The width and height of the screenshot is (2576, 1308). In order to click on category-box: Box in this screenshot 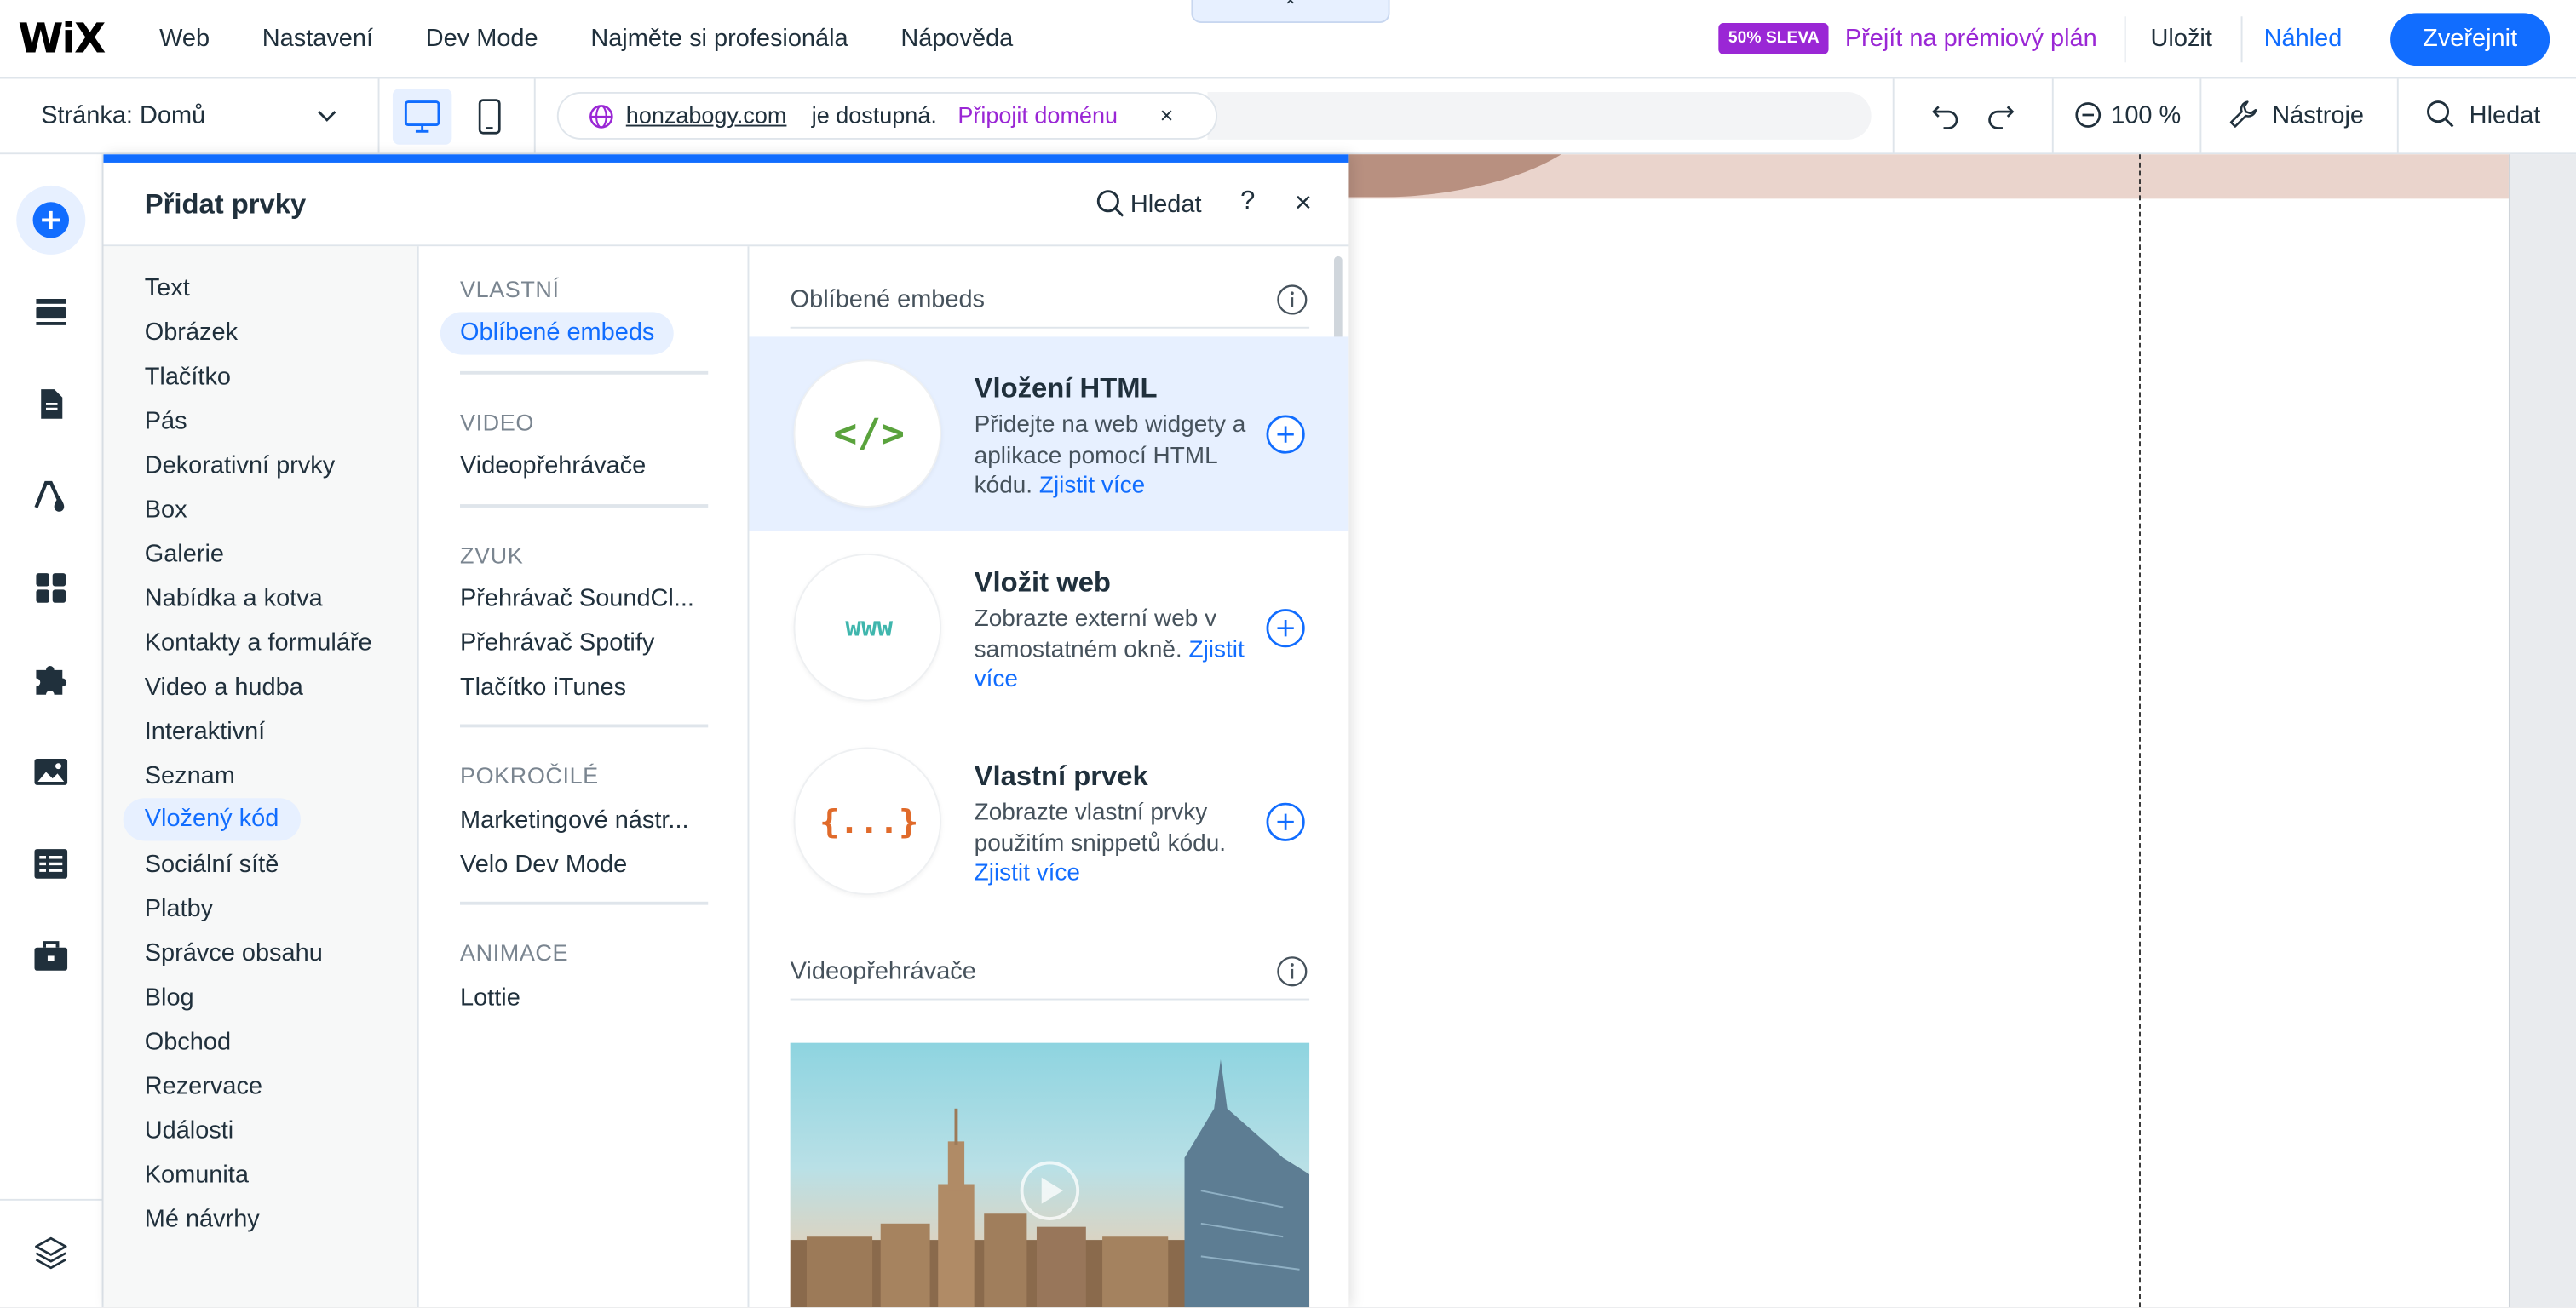, I will do `click(166, 510)`.